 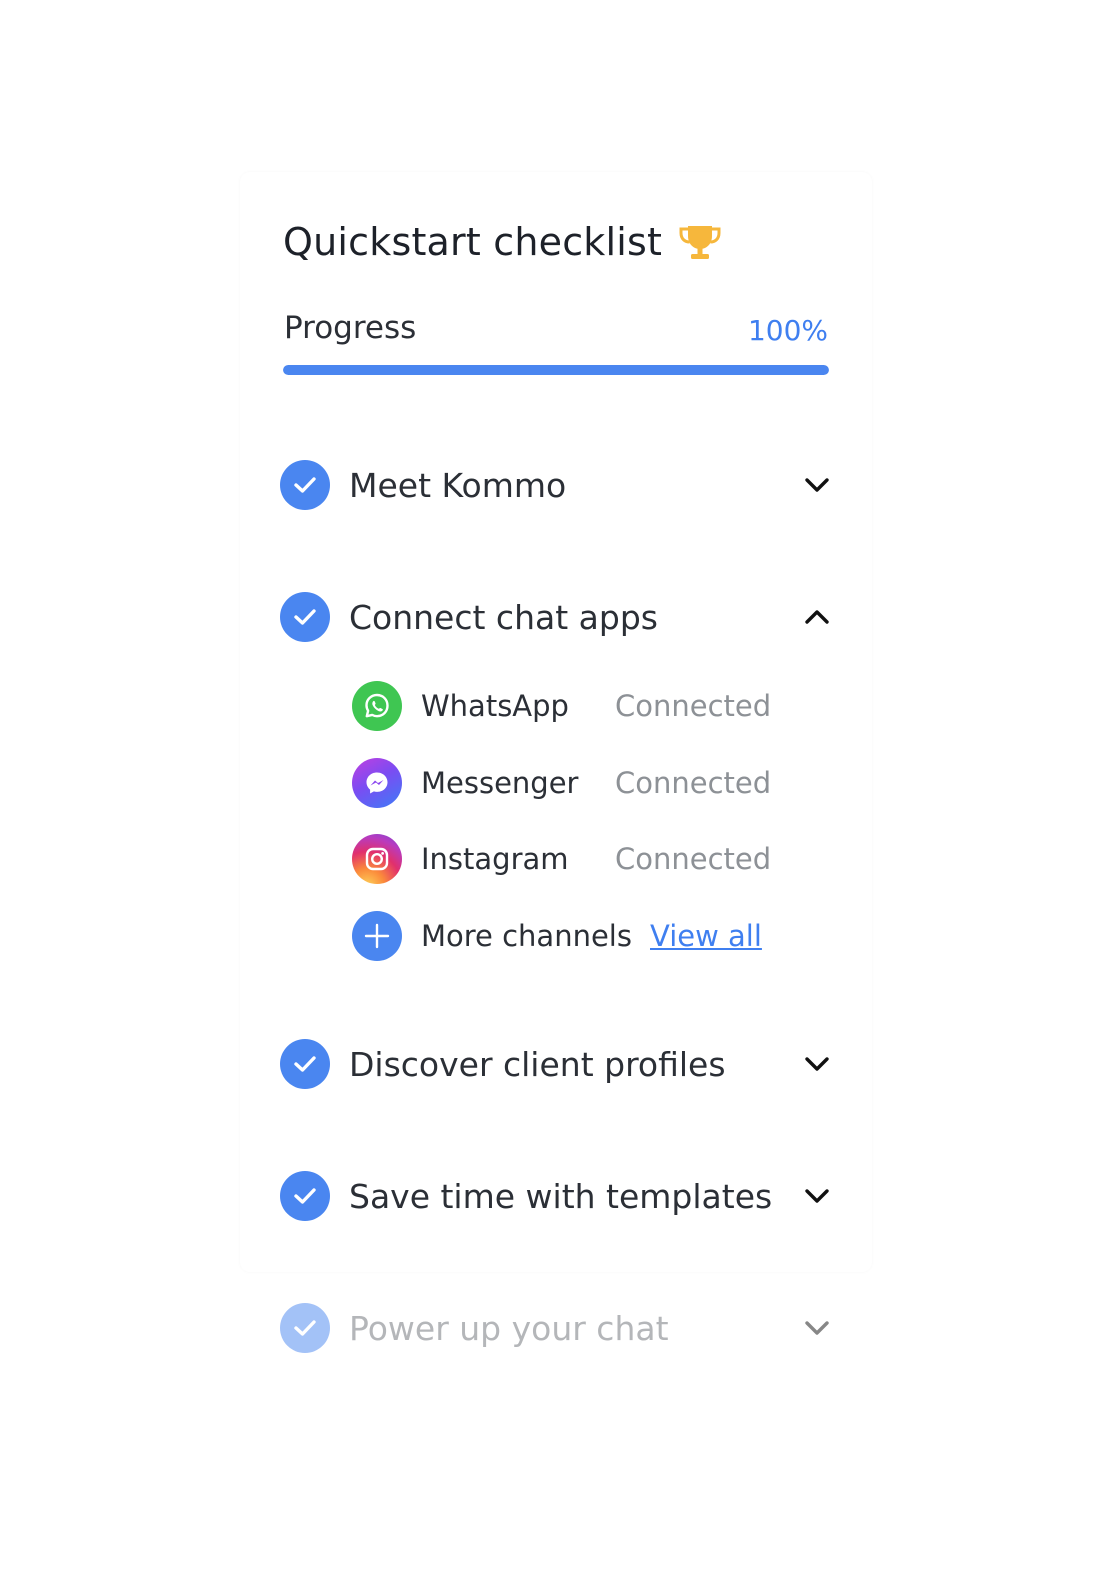 What do you see at coordinates (509, 1328) in the screenshot?
I see `section-label: Power up your chat` at bounding box center [509, 1328].